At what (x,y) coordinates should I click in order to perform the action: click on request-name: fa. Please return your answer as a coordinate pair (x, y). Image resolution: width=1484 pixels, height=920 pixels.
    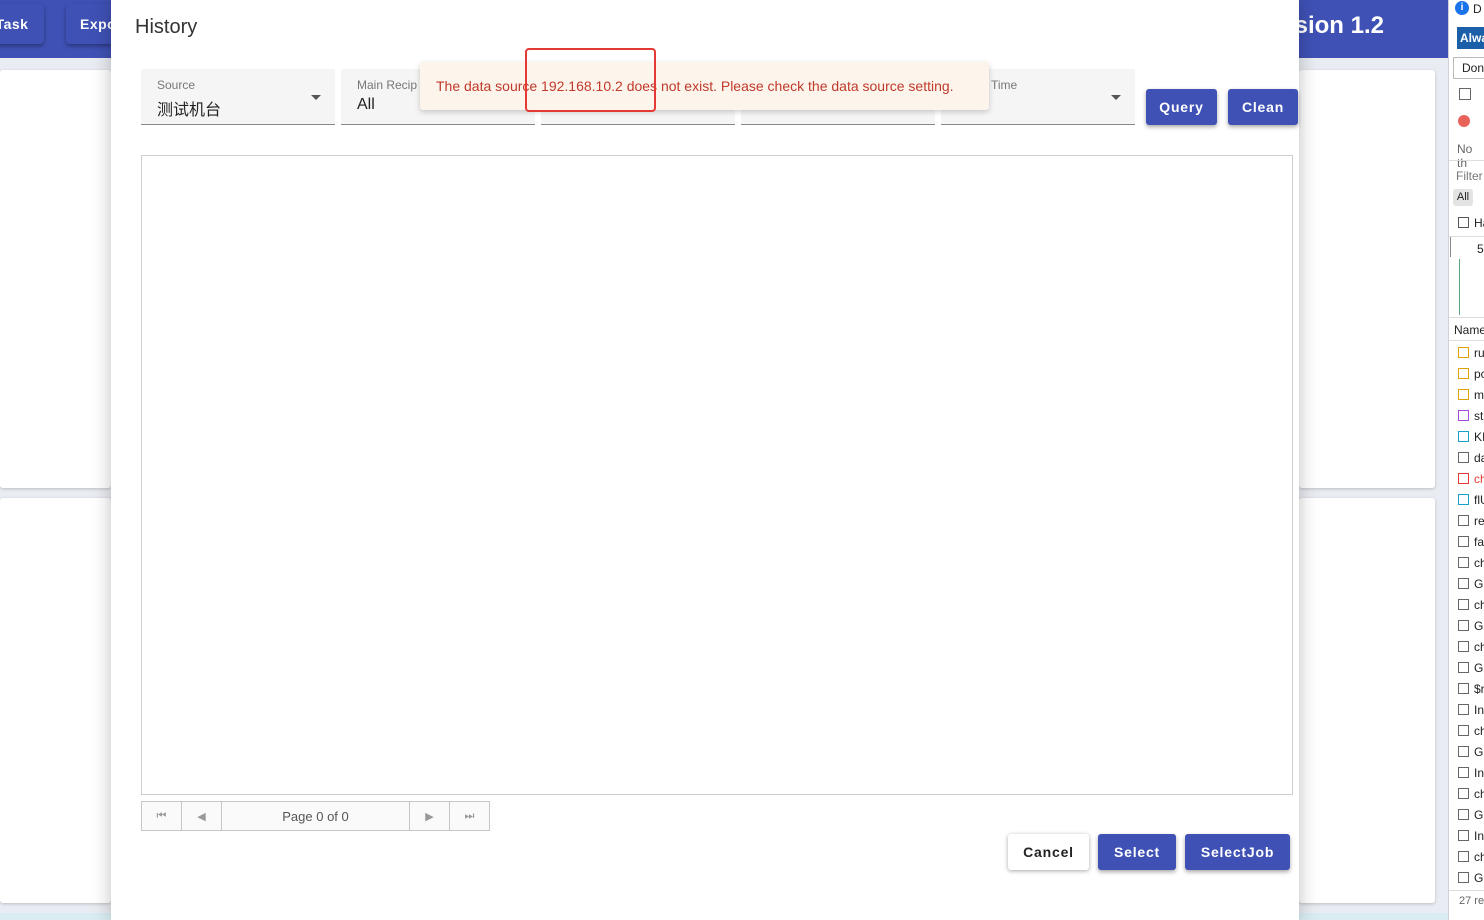
    Looking at the image, I should click on (1479, 541).